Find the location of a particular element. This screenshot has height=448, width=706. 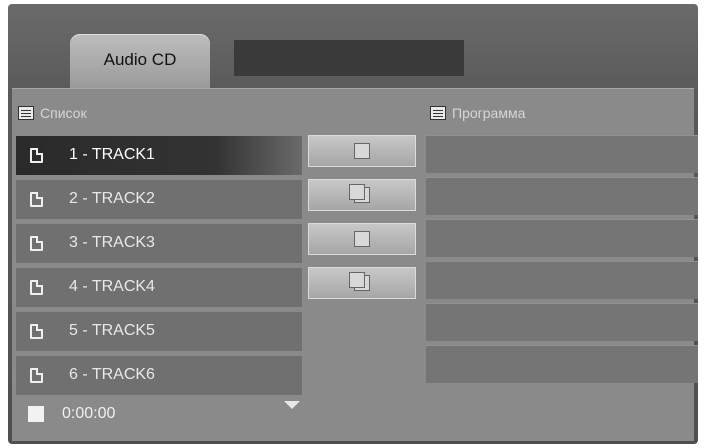

add-track-button is located at coordinates (362, 151).